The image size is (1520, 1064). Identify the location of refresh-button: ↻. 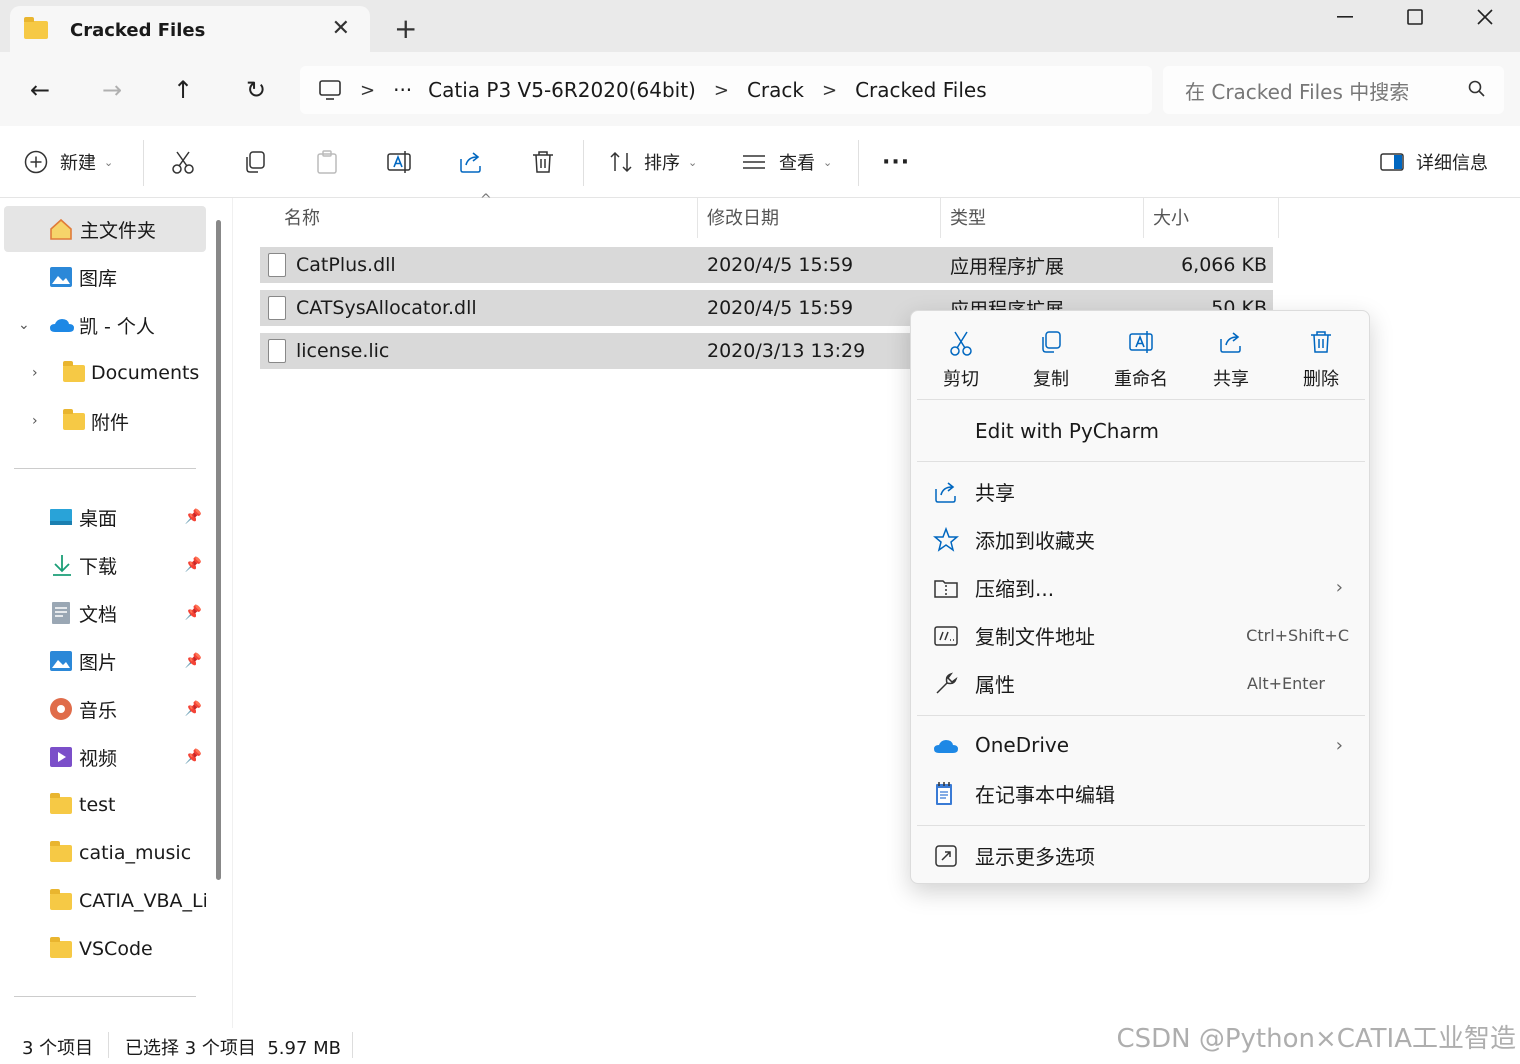
(256, 90).